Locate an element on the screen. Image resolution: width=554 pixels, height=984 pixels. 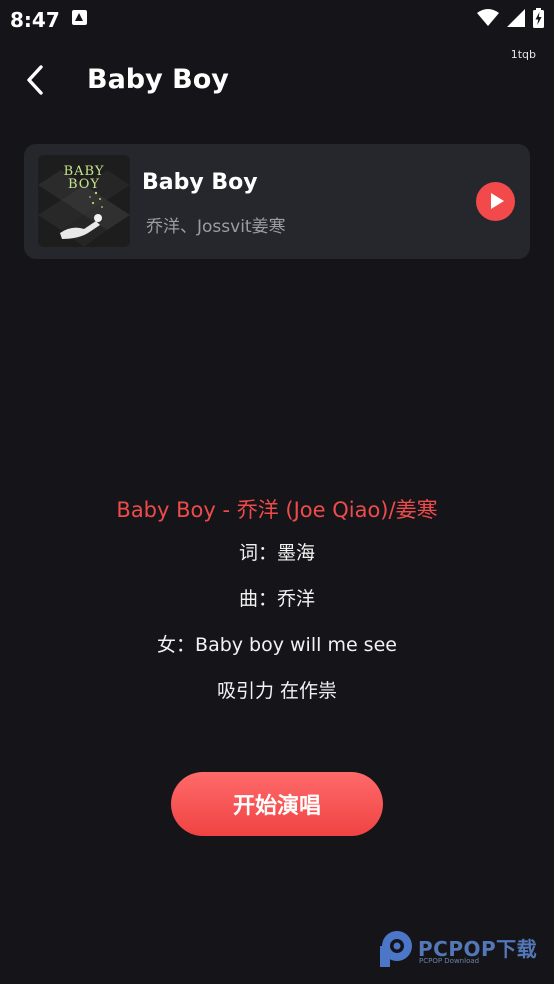
song-title: Baby Boy is located at coordinates (200, 182).